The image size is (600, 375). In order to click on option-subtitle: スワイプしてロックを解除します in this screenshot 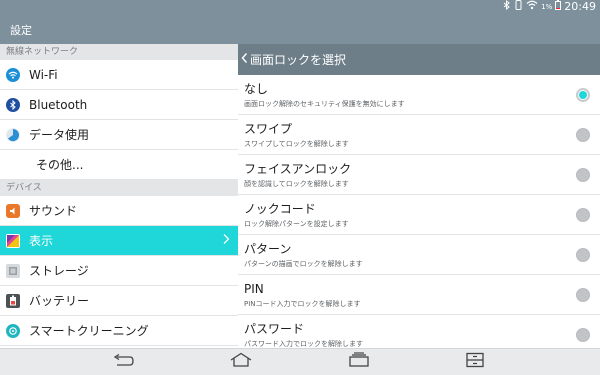, I will do `click(296, 144)`.